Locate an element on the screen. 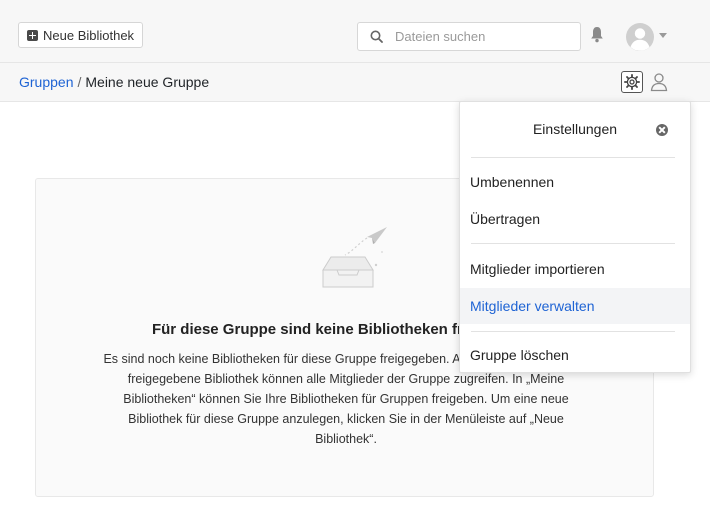 The image size is (710, 513). menu-item-delete-group: Gruppe löschen is located at coordinates (575, 355).